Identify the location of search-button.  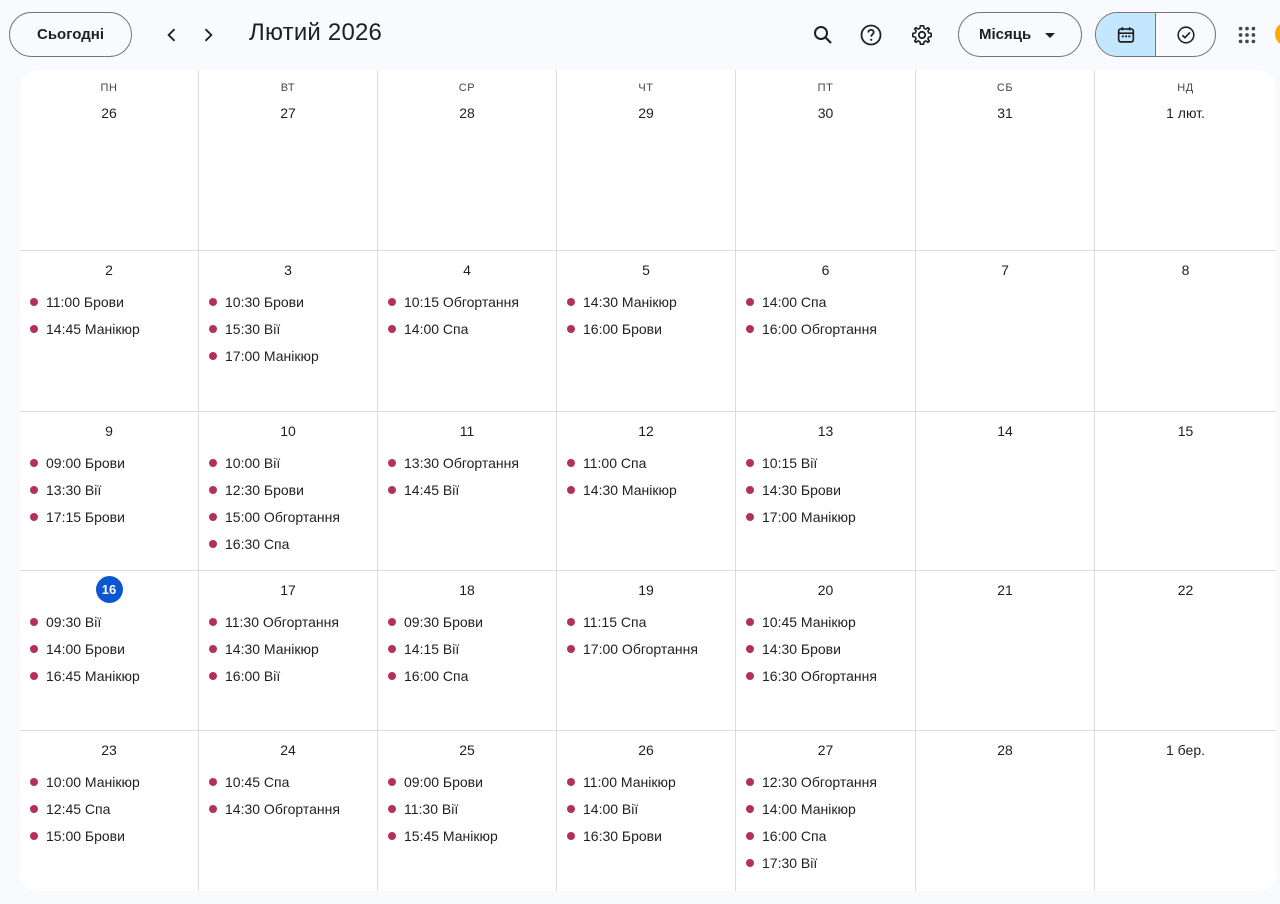
(823, 35).